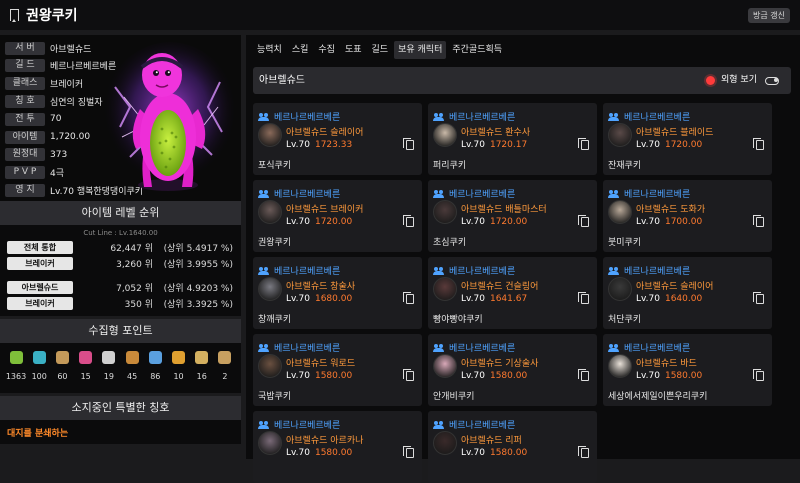  I want to click on character-card: 베르나르베르베른 아브렐슈드 워로드 Lv.70 1580.00 국밥쿠키, so click(337, 370).